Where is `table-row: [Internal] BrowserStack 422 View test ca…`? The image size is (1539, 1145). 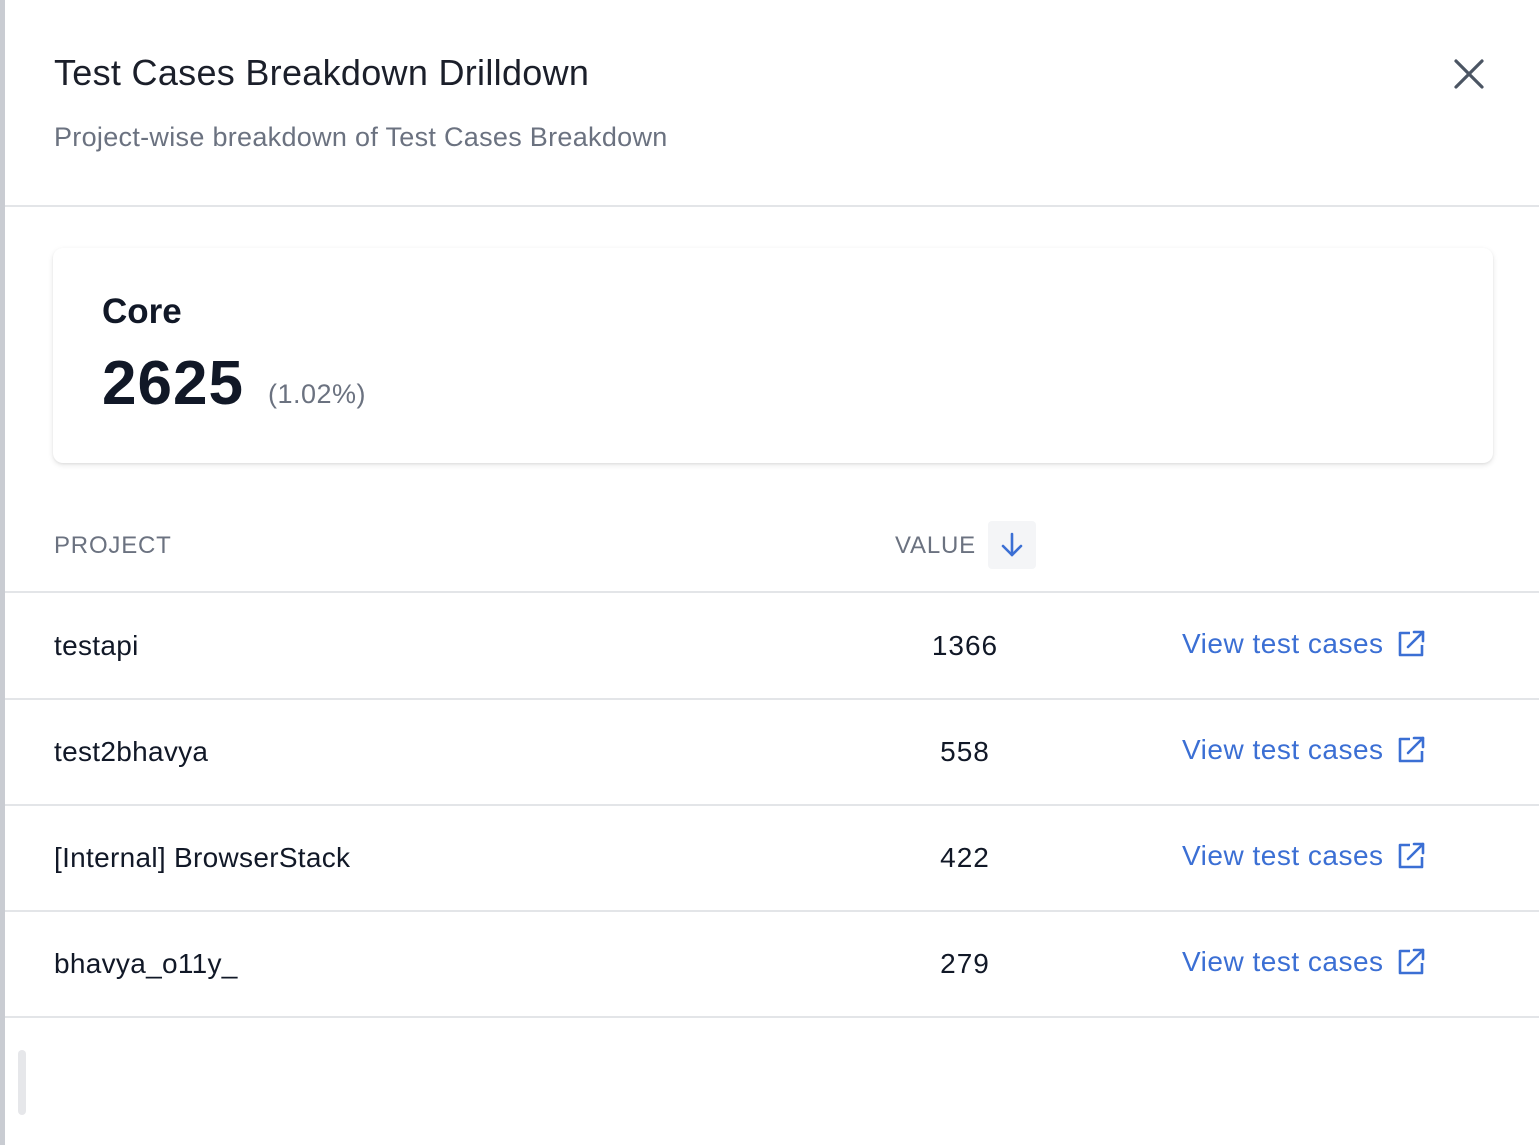
table-row: [Internal] BrowserStack 422 View test ca… is located at coordinates (772, 859).